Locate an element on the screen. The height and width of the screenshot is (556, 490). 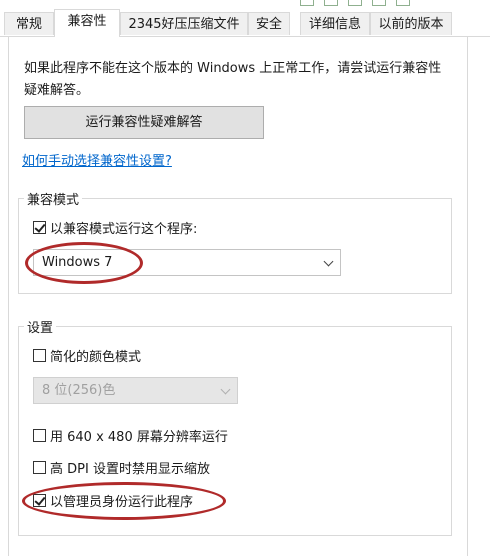
compat-mode-checkbox is located at coordinates (39, 227).